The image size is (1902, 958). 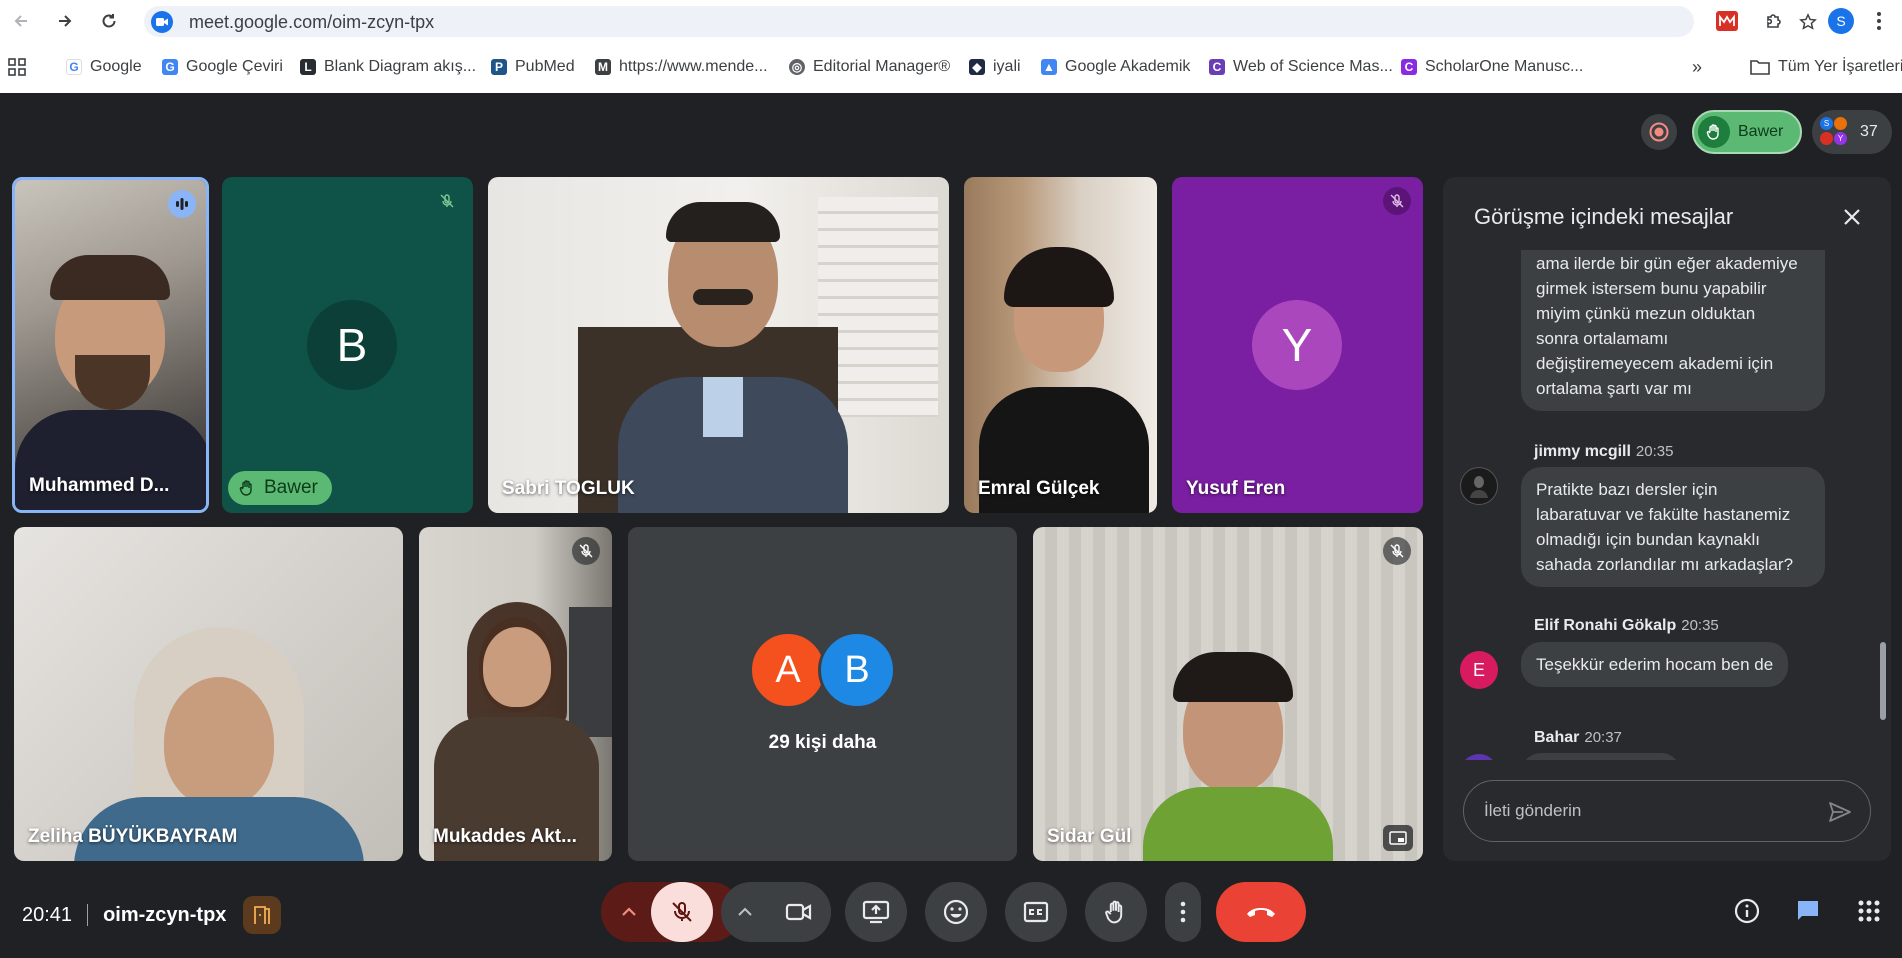 I want to click on reactions-button, so click(x=956, y=912).